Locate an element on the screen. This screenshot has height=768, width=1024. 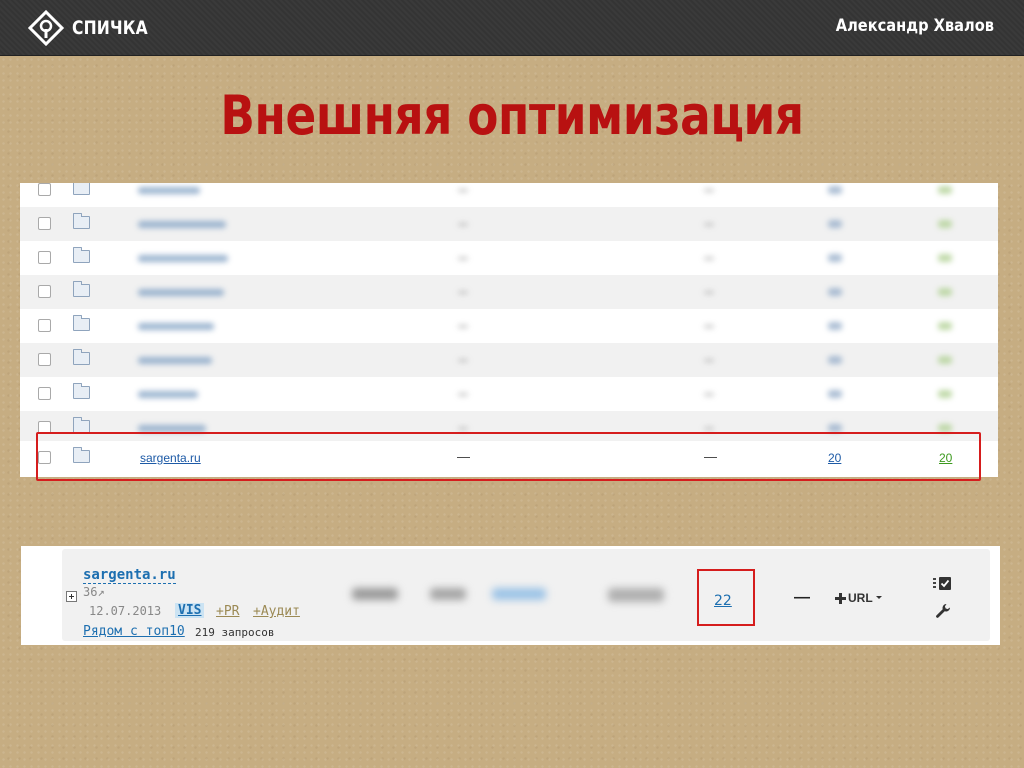
panel-rank: 36↗ is located at coordinates (94, 592).